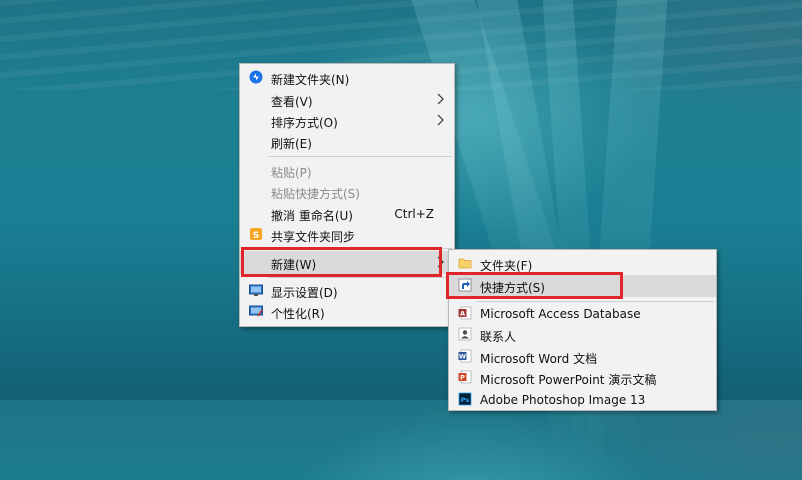  I want to click on svg-text: Ps, so click(465, 400).